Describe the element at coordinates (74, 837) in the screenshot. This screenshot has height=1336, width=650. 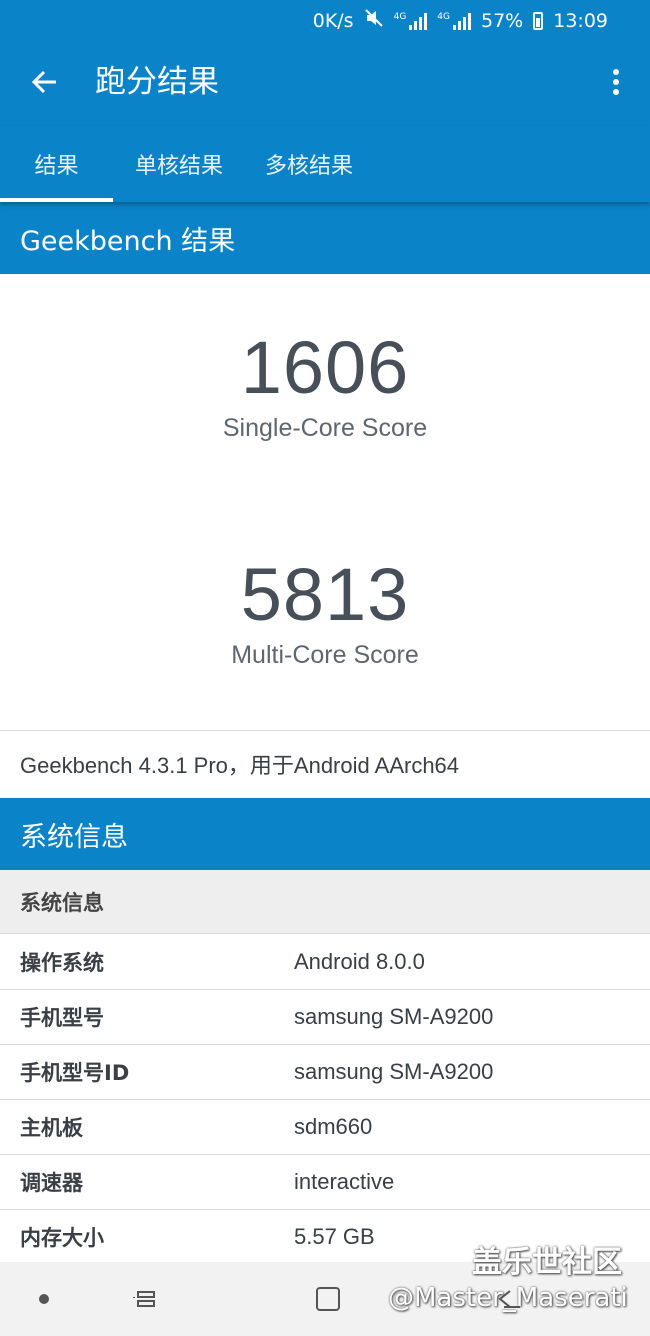
I see `system-info-header-label: 系统信息` at that location.